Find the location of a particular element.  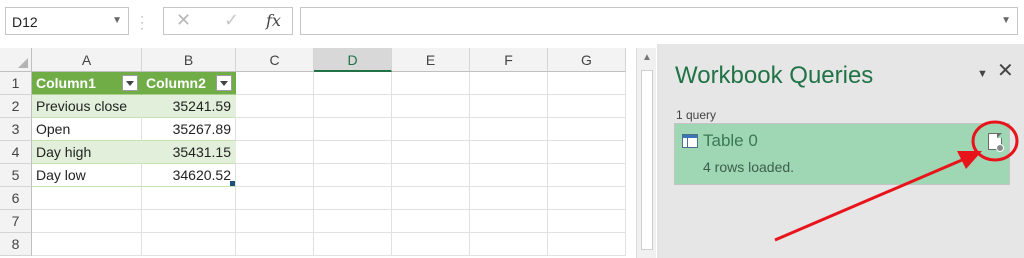

column-header-f: F is located at coordinates (509, 60).